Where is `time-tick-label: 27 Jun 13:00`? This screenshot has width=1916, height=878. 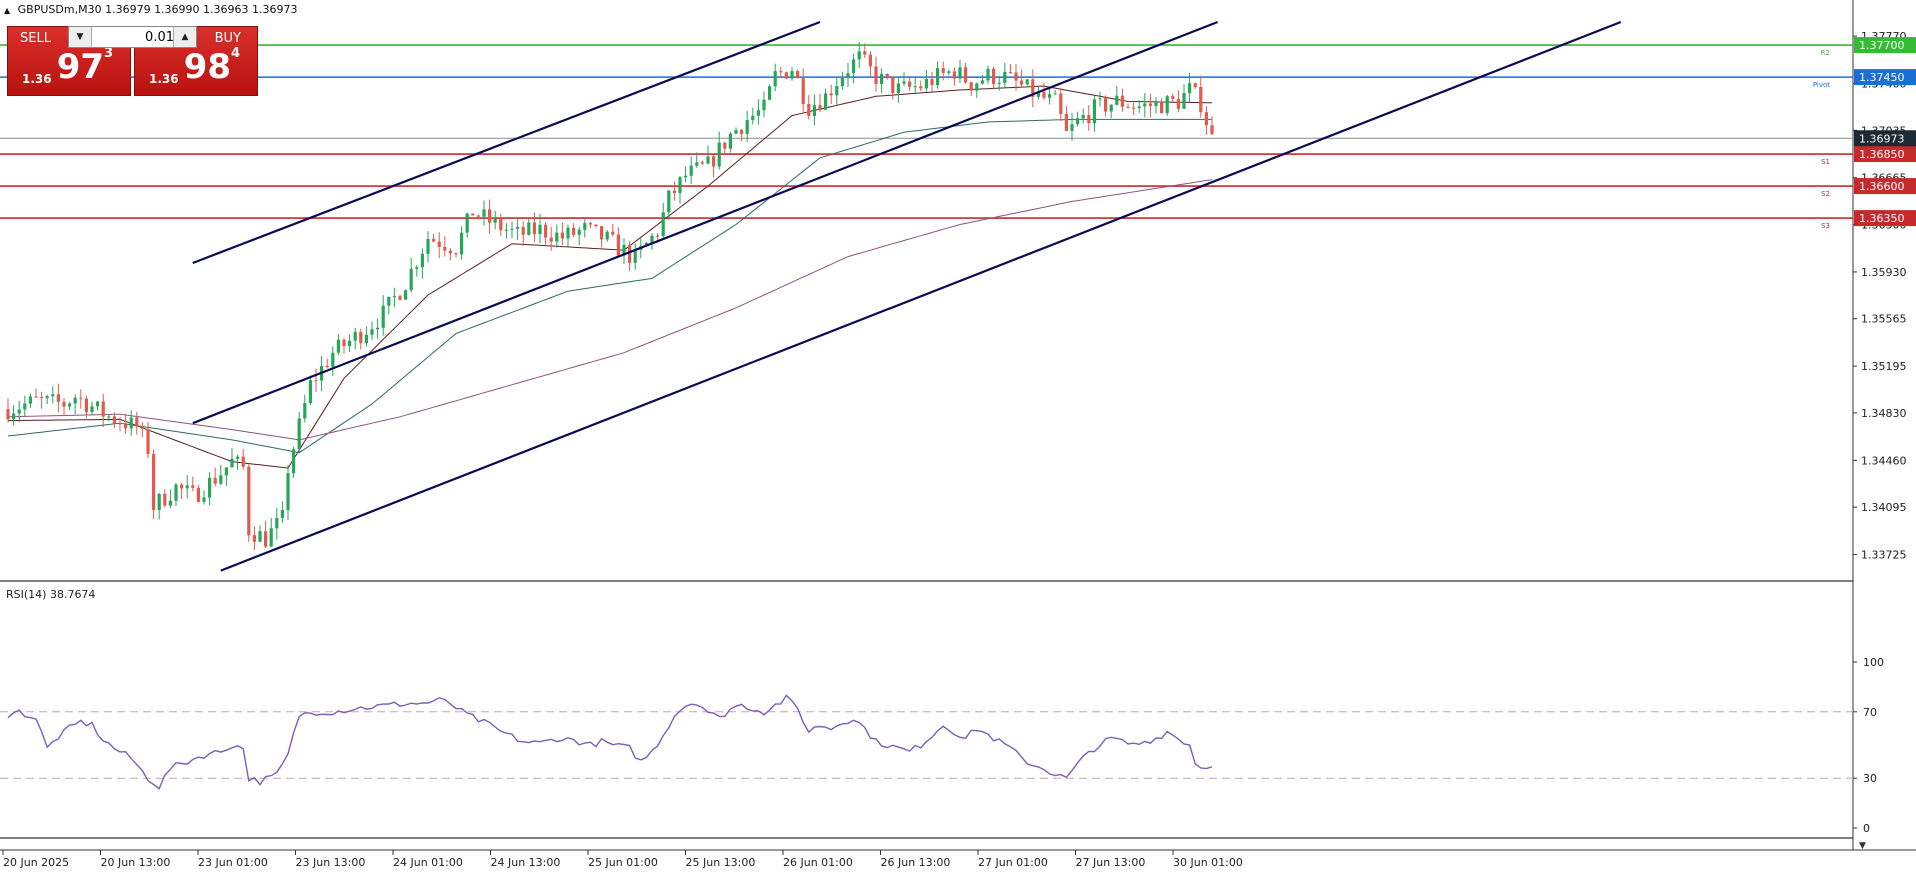
time-tick-label: 27 Jun 13:00 is located at coordinates (1111, 862).